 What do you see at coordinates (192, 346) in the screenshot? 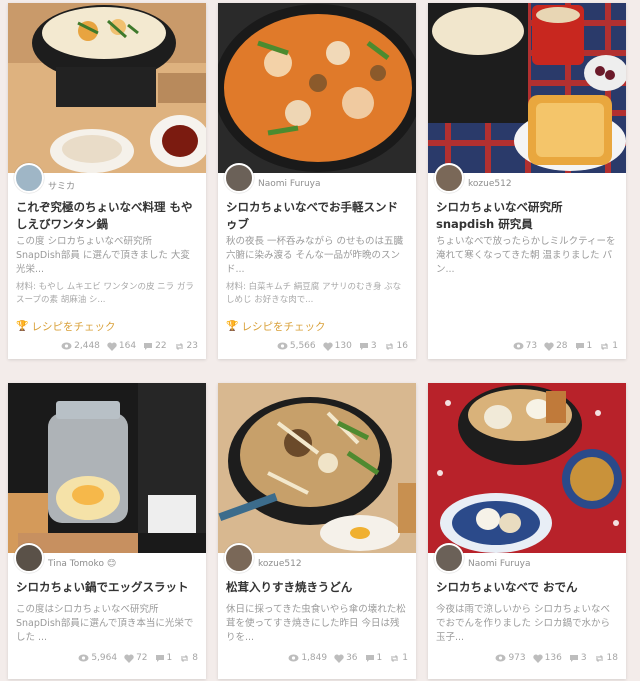
I see `reposts-count: 23` at bounding box center [192, 346].